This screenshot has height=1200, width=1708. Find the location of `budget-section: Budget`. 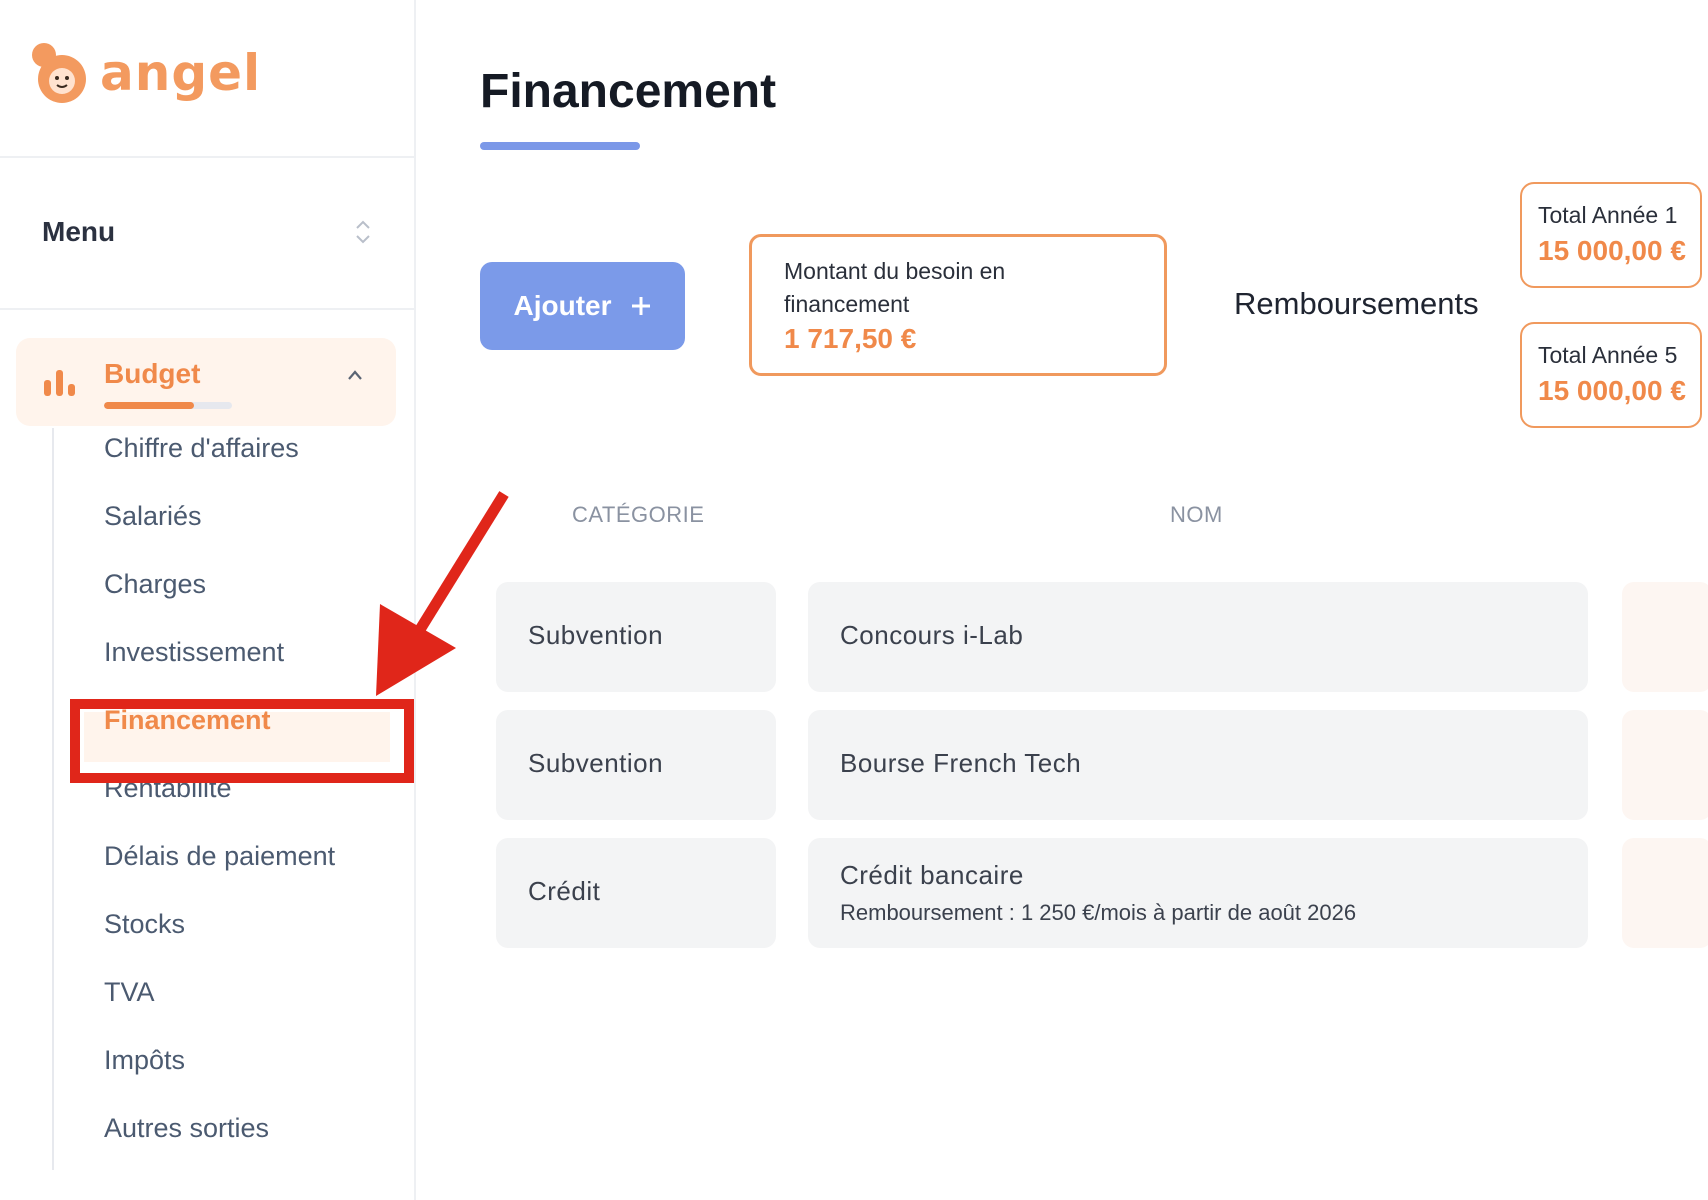

budget-section: Budget is located at coordinates (206, 382).